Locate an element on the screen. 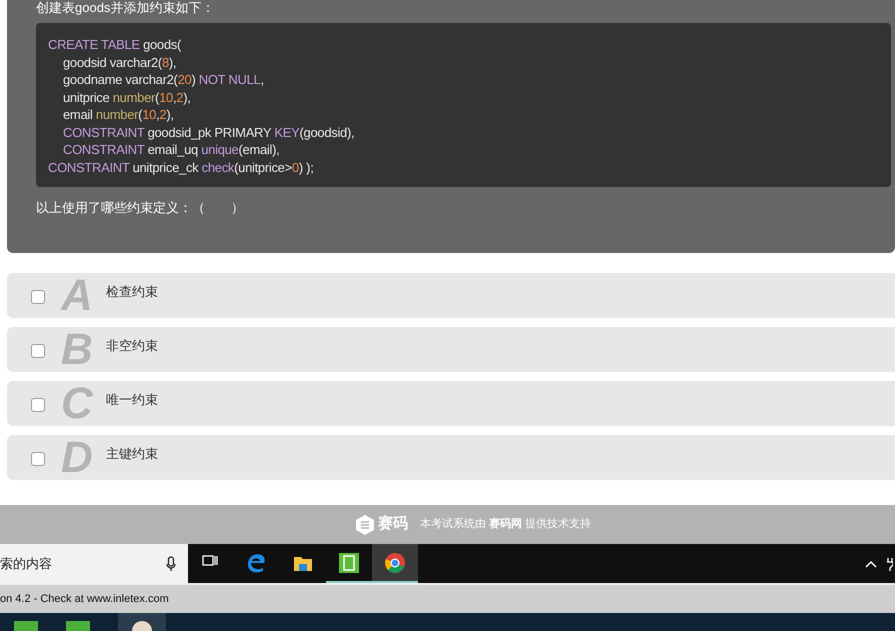 This screenshot has height=631, width=895. question-prompt: 以上使用了哪些约束定义：（ ） is located at coordinates (140, 208).